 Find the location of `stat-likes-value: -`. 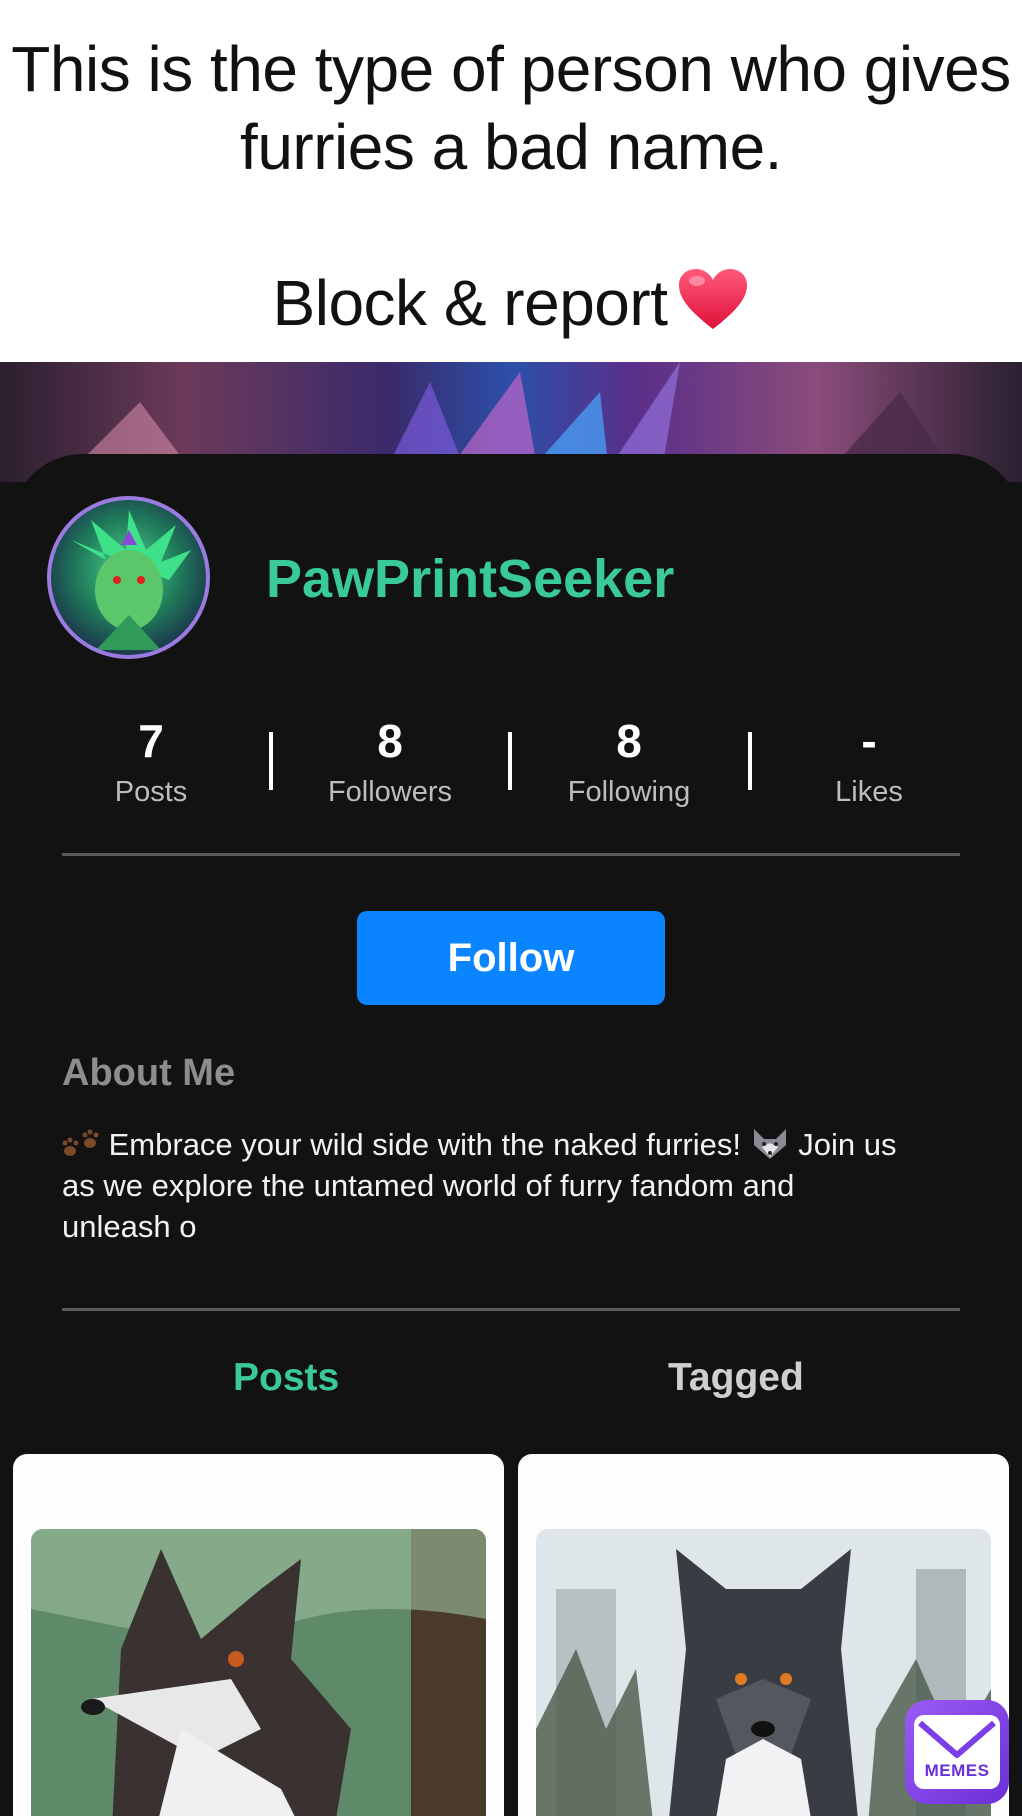

stat-likes-value: - is located at coordinates (869, 741).